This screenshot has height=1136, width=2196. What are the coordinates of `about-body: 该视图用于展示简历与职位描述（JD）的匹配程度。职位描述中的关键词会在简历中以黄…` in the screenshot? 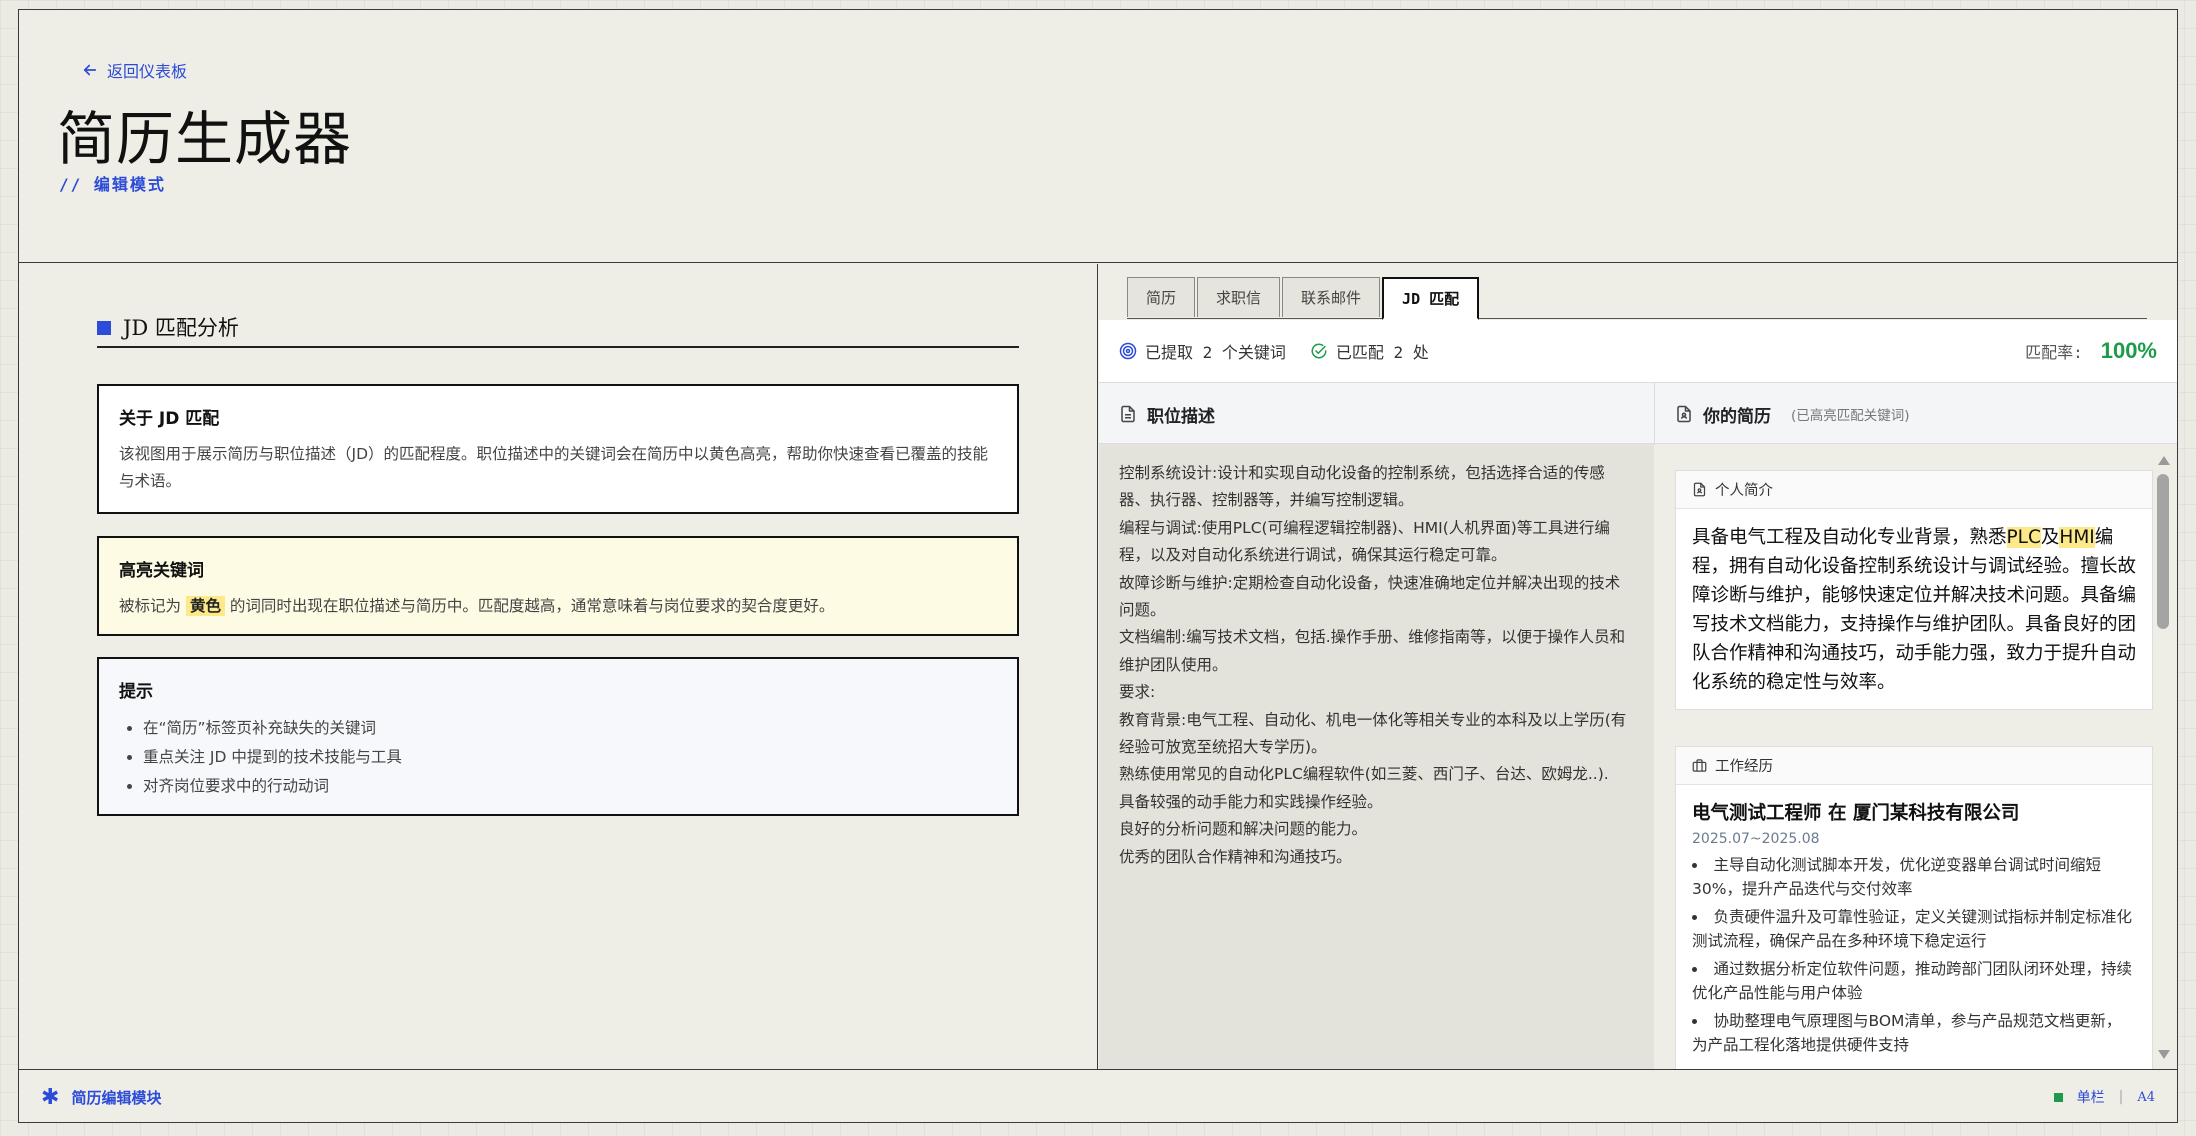 It's located at (554, 467).